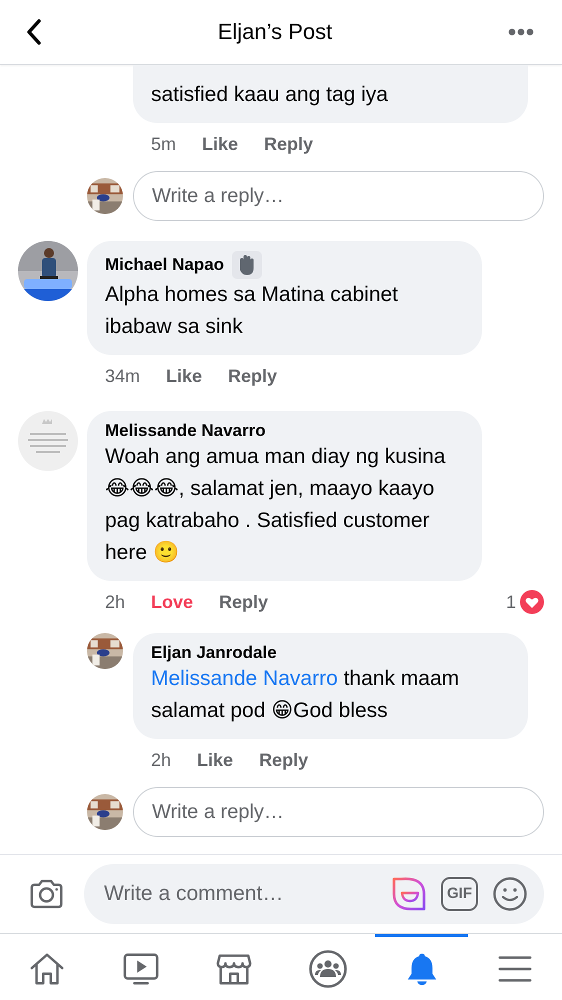  What do you see at coordinates (244, 678) in the screenshot?
I see `mention-link: Melissande Navarro` at bounding box center [244, 678].